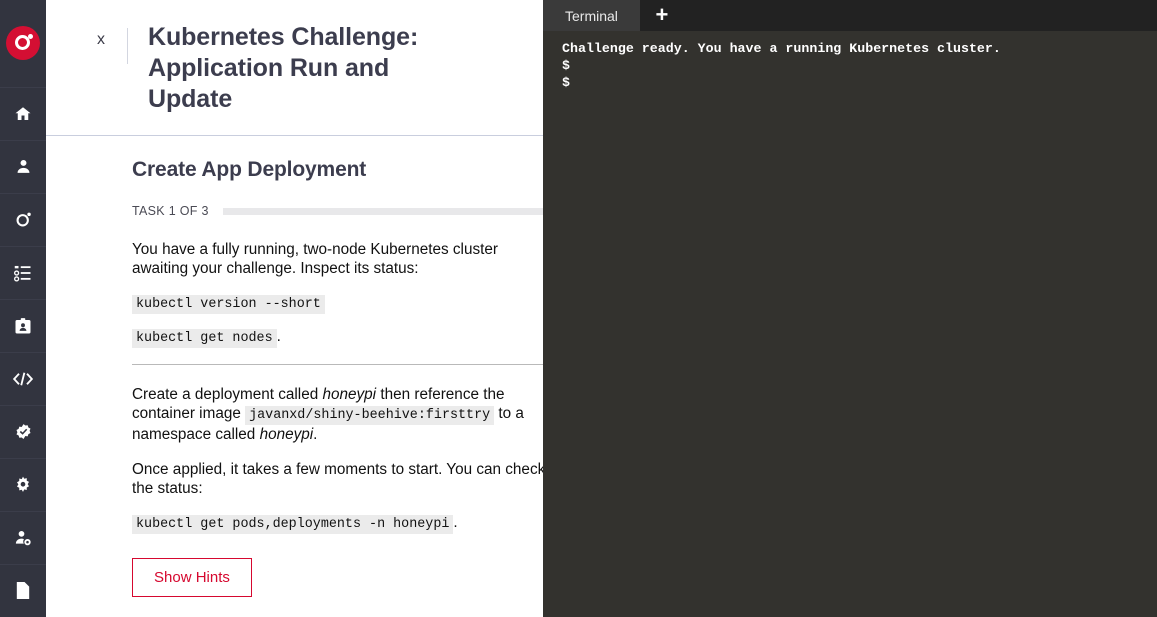  What do you see at coordinates (286, 434) in the screenshot?
I see `namespace-name-emphasis: honeypi` at bounding box center [286, 434].